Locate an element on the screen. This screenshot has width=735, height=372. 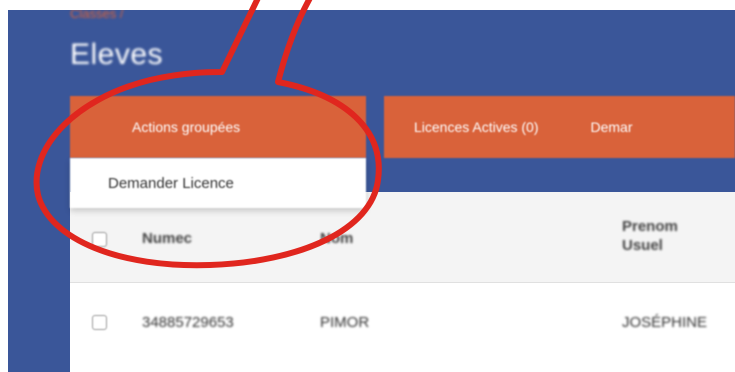
breadcrumb: Classes / is located at coordinates (96, 15).